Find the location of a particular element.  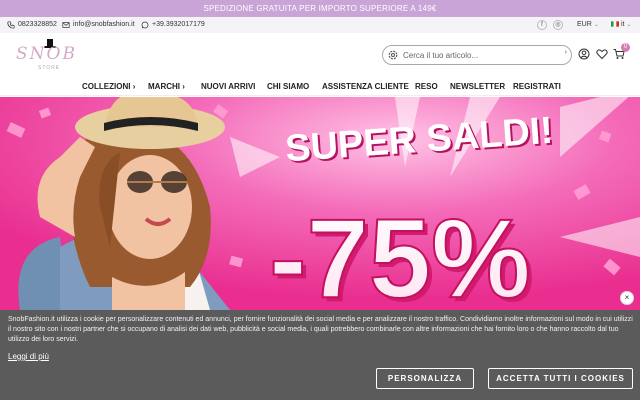

discount-text: -75% is located at coordinates (399, 253).